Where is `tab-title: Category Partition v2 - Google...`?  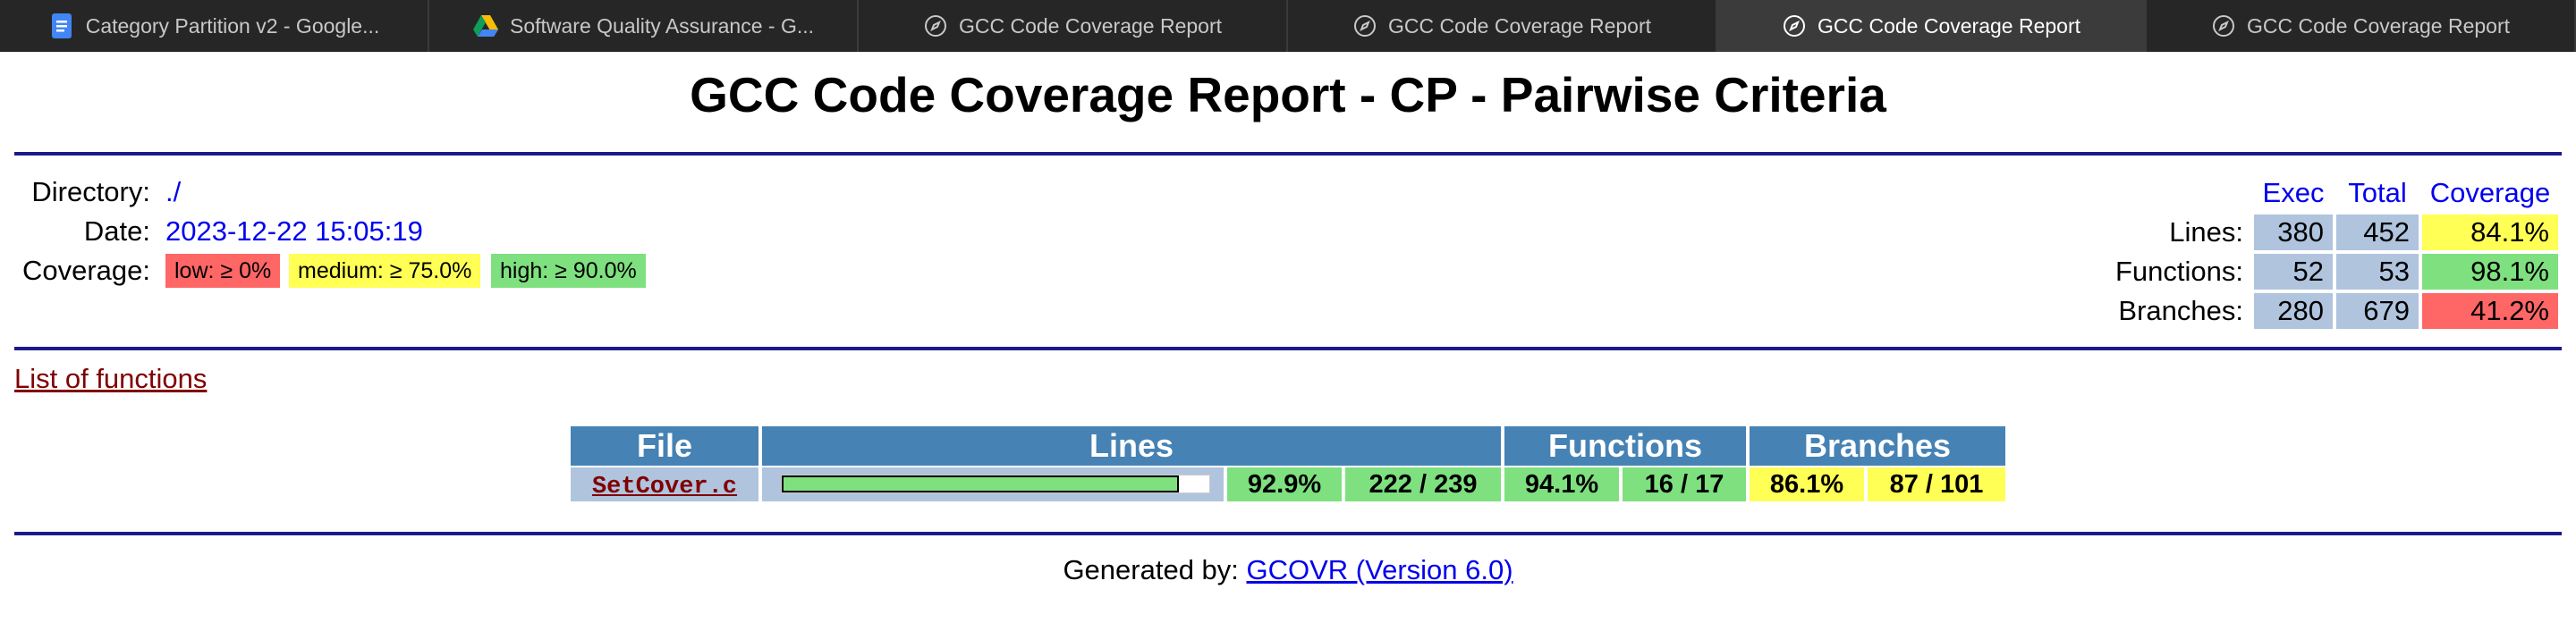 tab-title: Category Partition v2 - Google... is located at coordinates (232, 25).